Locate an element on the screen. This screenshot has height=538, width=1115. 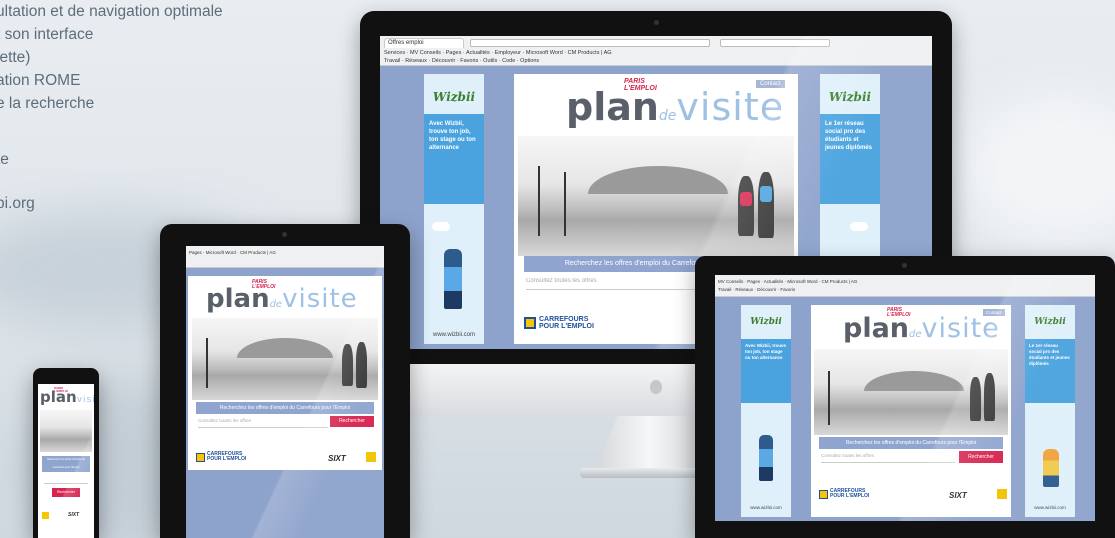
sponsor-box is located at coordinates (1002, 494).